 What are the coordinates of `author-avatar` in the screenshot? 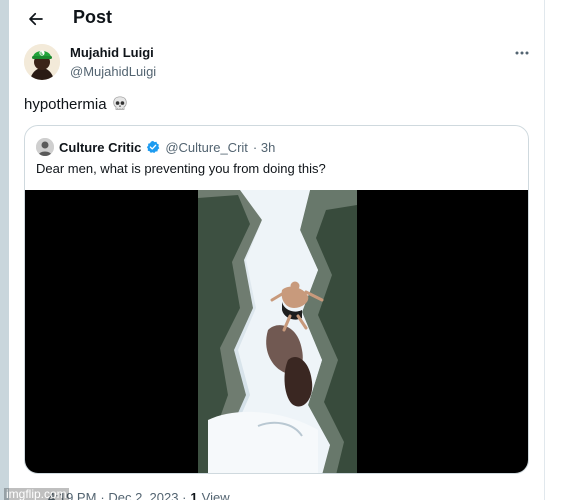 It's located at (42, 62).